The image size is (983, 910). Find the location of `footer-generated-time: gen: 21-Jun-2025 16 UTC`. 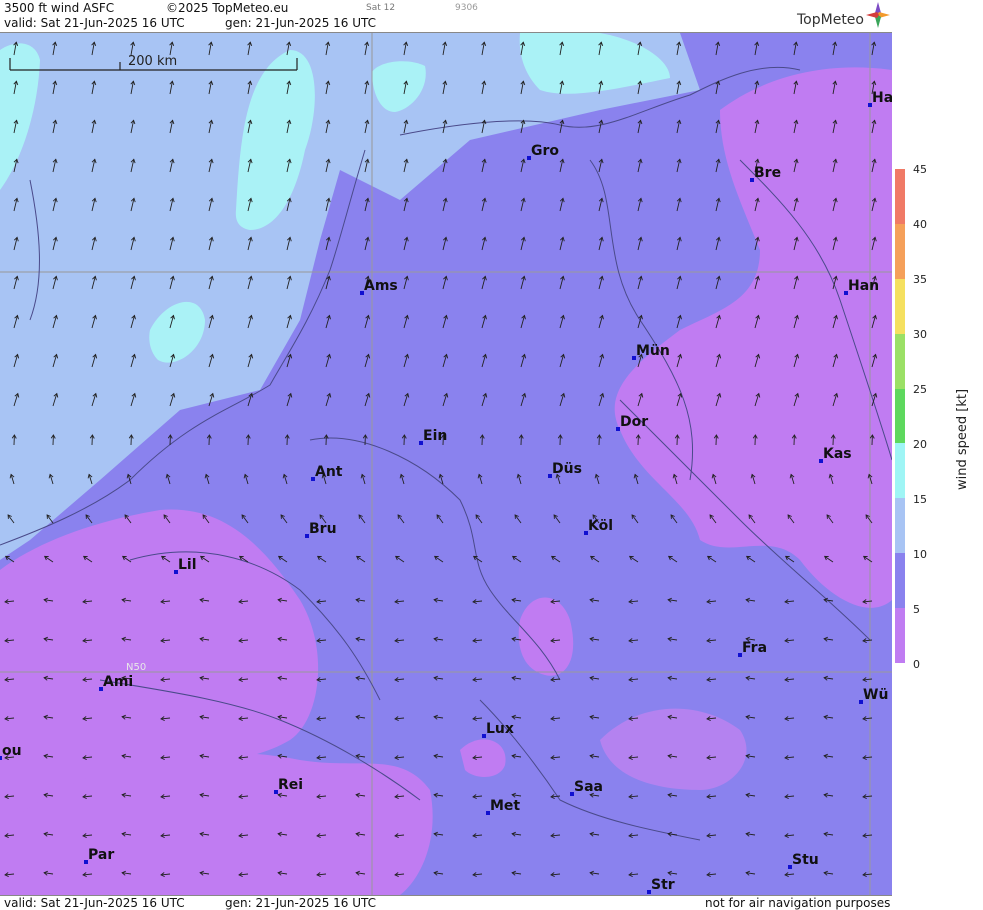

footer-generated-time: gen: 21-Jun-2025 16 UTC is located at coordinates (300, 903).